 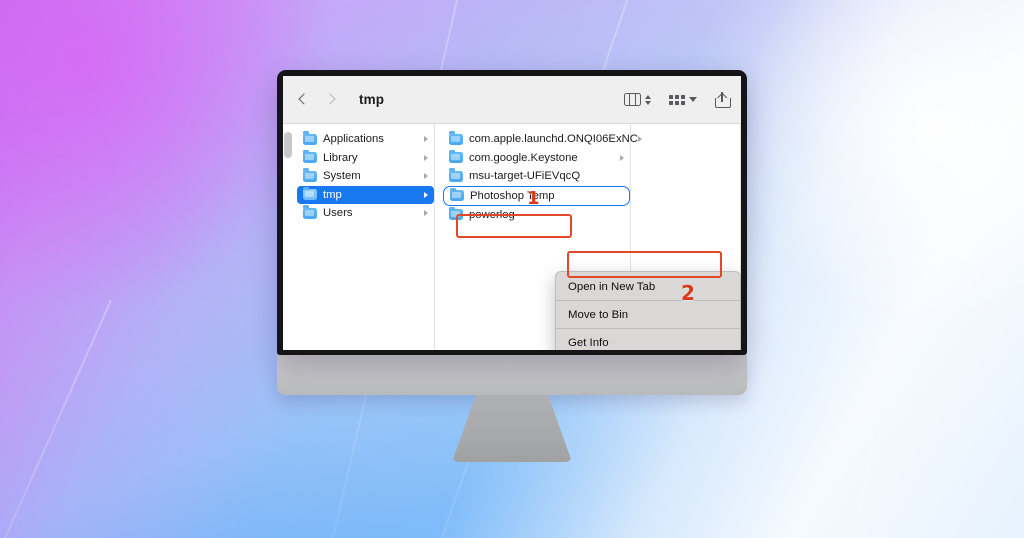 What do you see at coordinates (525, 176) in the screenshot?
I see `list-item-label: msu-target-UFiEVqcQ` at bounding box center [525, 176].